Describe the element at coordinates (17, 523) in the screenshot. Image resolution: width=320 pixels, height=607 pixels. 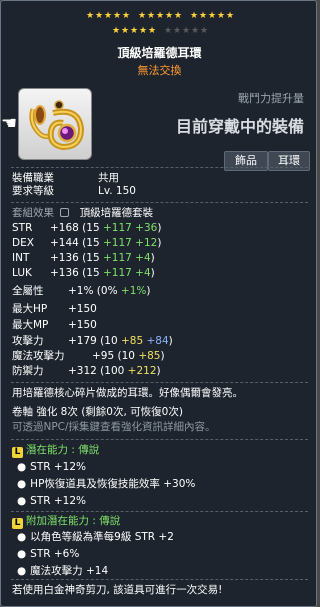
I see `legendary-badge-icon: L` at that location.